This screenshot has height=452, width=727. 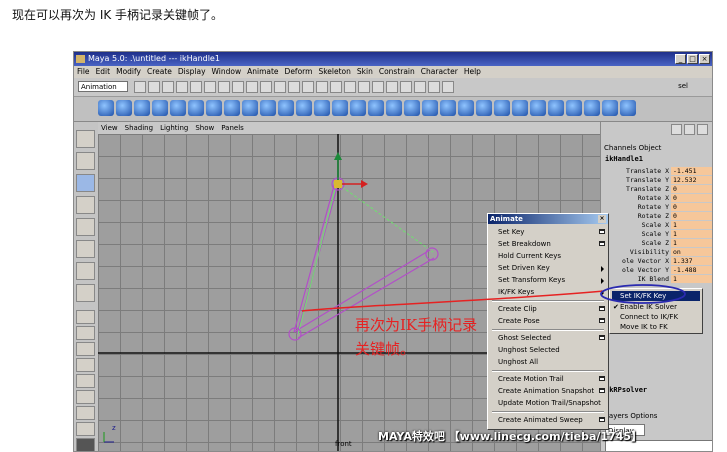 I want to click on mask-misc-icon, so click(x=322, y=87).